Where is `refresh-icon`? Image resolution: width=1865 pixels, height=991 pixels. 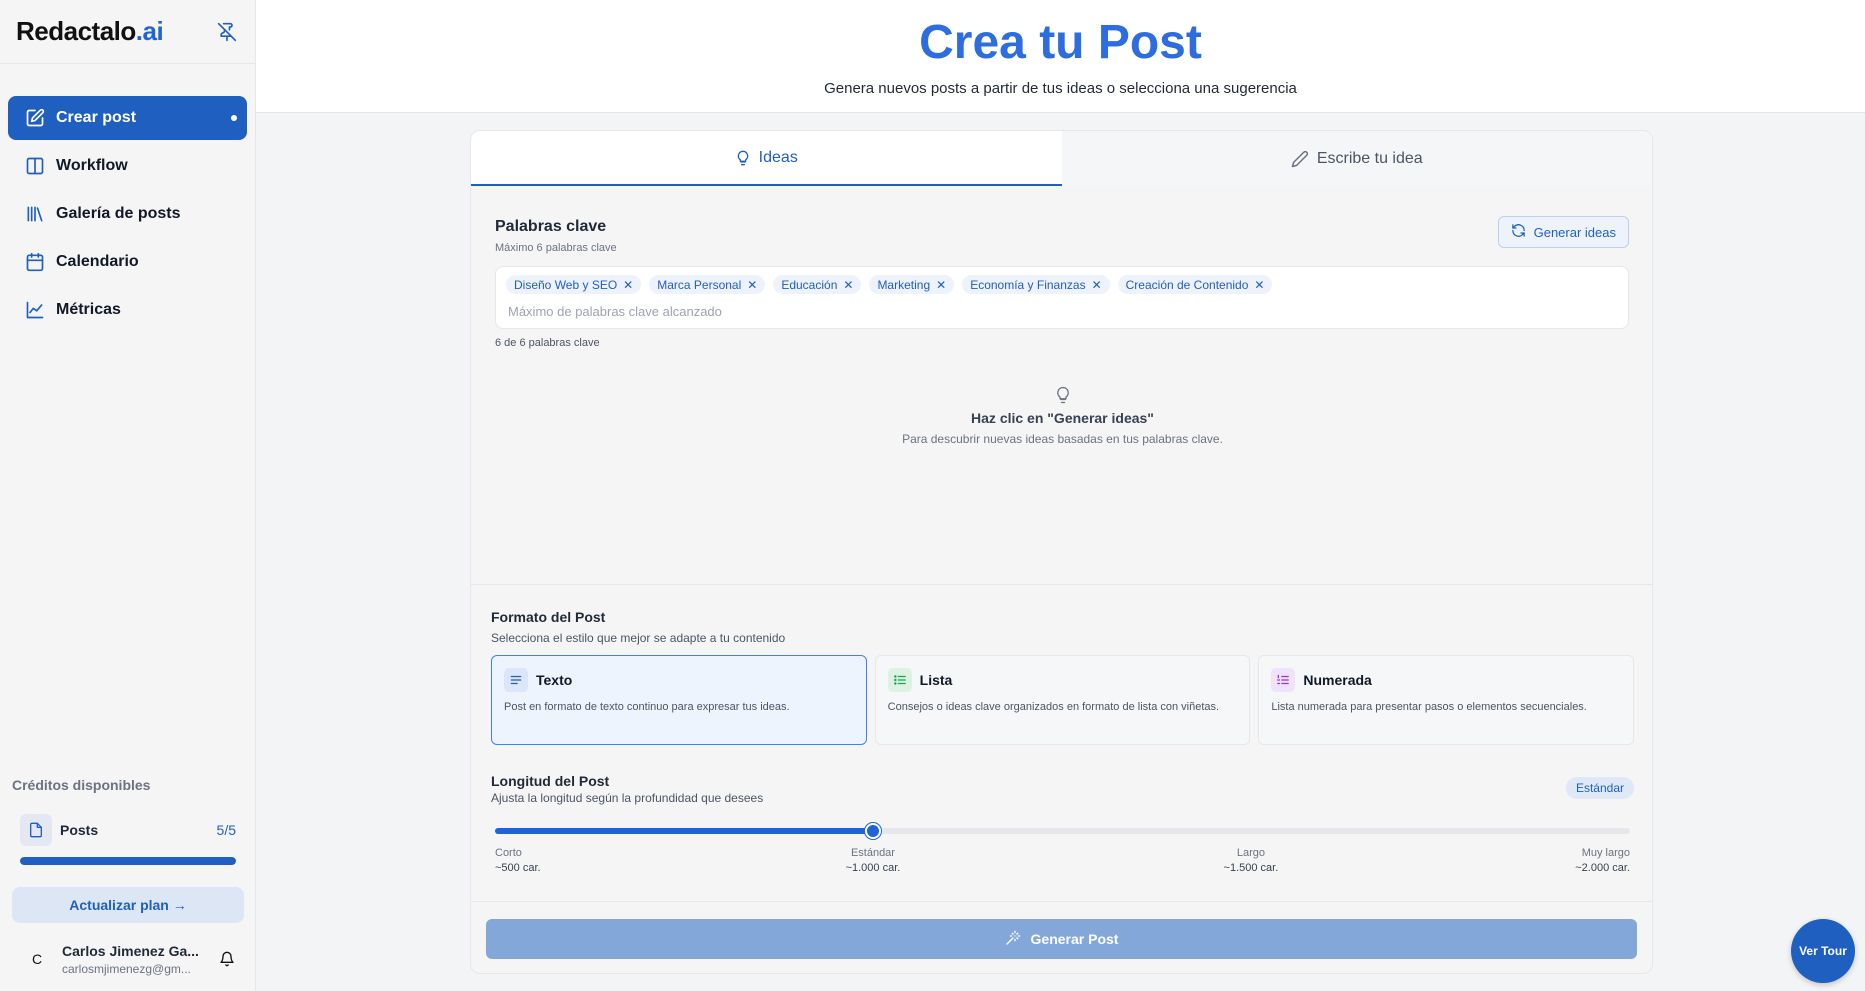
refresh-icon is located at coordinates (1518, 232).